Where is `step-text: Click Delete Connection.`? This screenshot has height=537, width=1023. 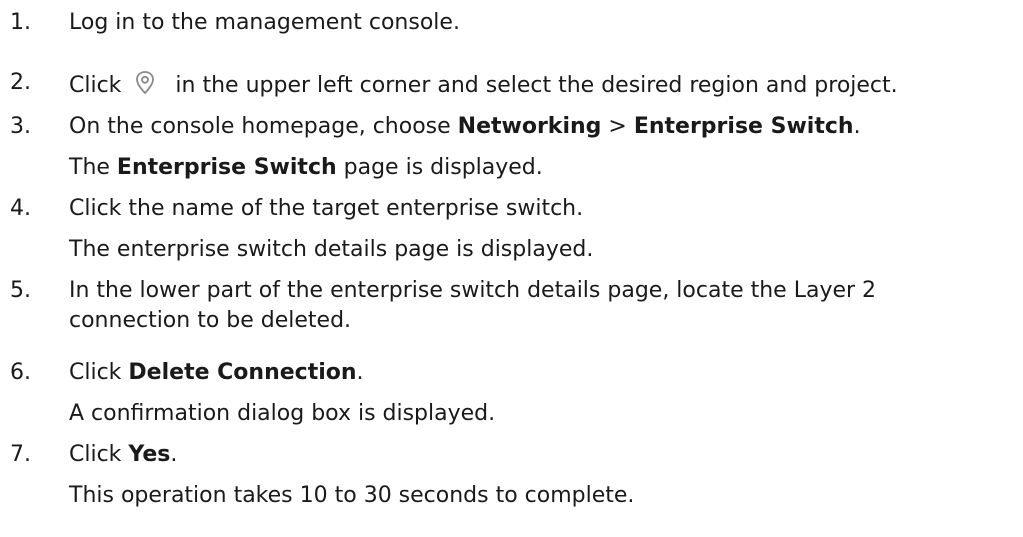
step-text: Click Delete Connection. is located at coordinates (216, 373).